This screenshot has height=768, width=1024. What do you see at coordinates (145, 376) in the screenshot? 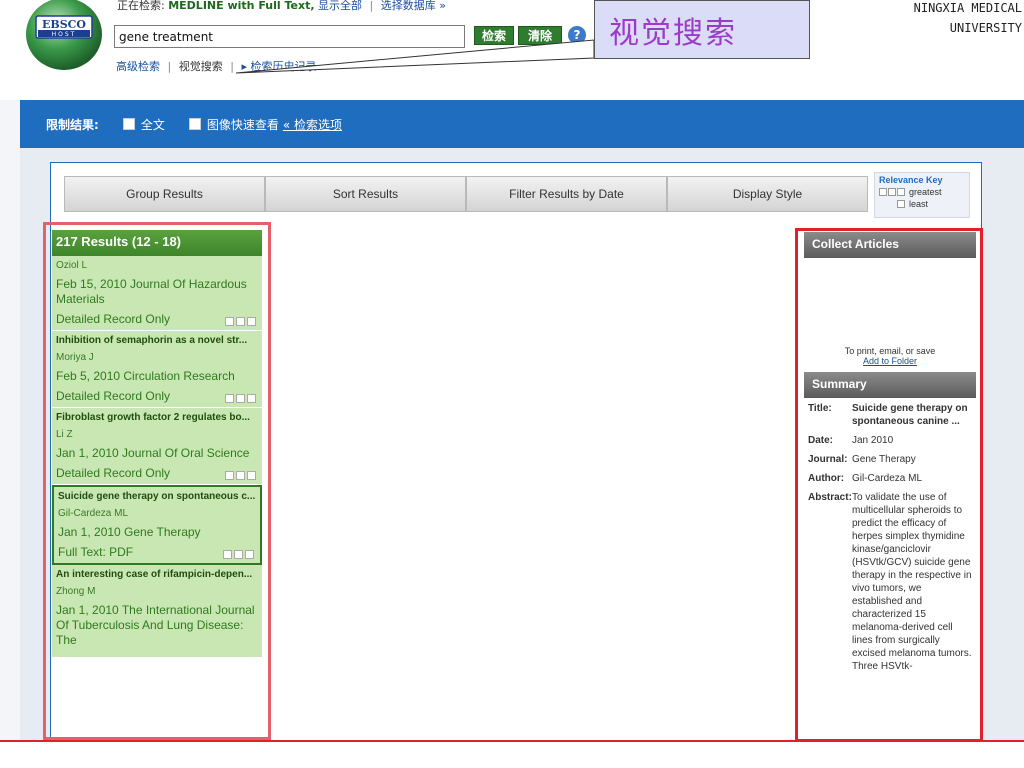
I see `result-source: Feb 5, 2010 Circulation Research` at bounding box center [145, 376].